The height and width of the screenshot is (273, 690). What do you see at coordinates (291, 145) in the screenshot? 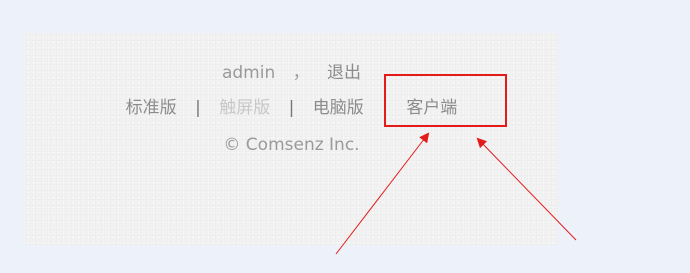
I see `copyright-text: © Comsenz Inc.` at bounding box center [291, 145].